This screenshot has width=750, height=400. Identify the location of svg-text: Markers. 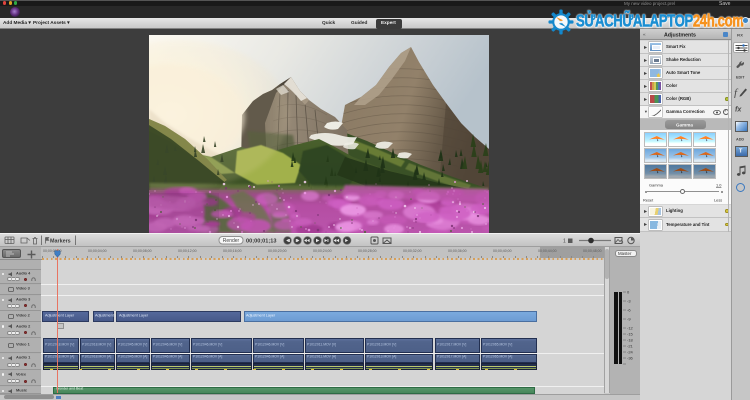
(60, 241).